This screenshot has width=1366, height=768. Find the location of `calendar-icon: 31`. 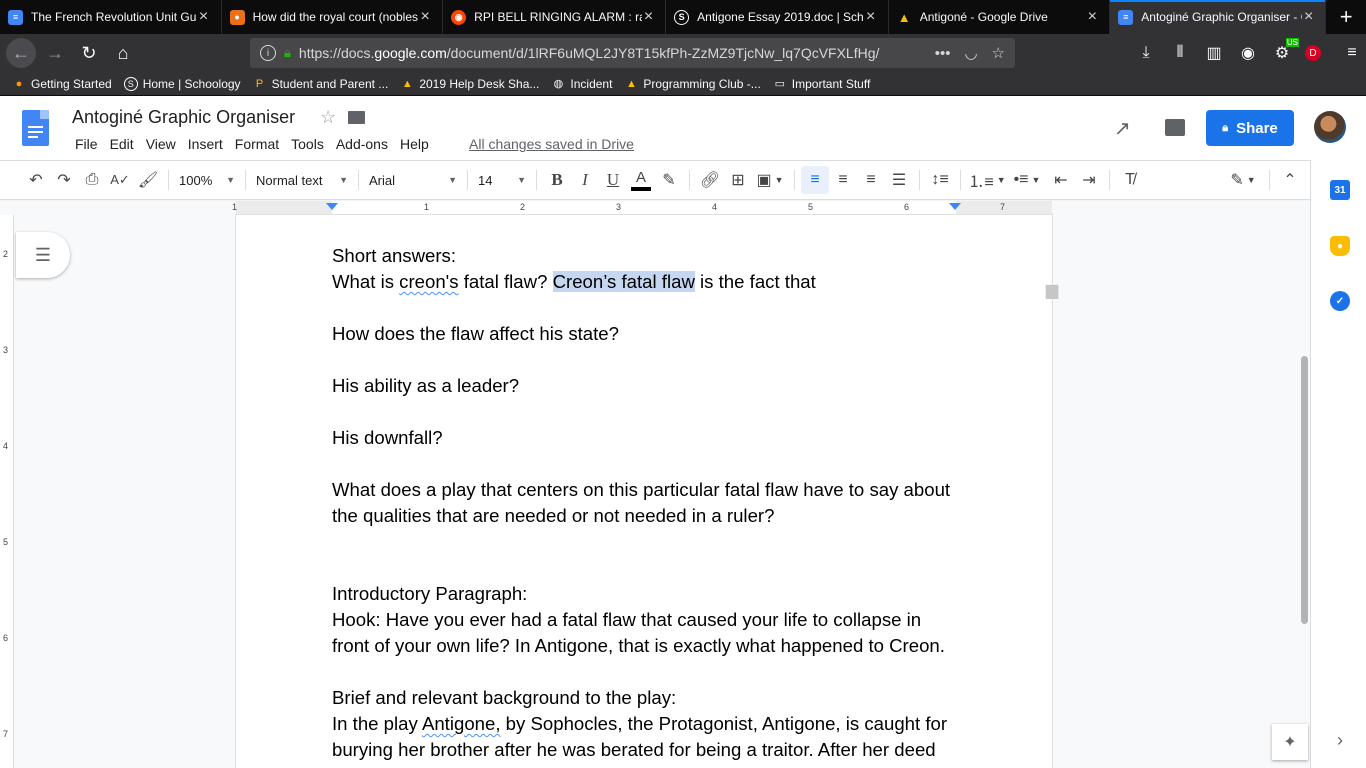

calendar-icon: 31 is located at coordinates (1340, 190).